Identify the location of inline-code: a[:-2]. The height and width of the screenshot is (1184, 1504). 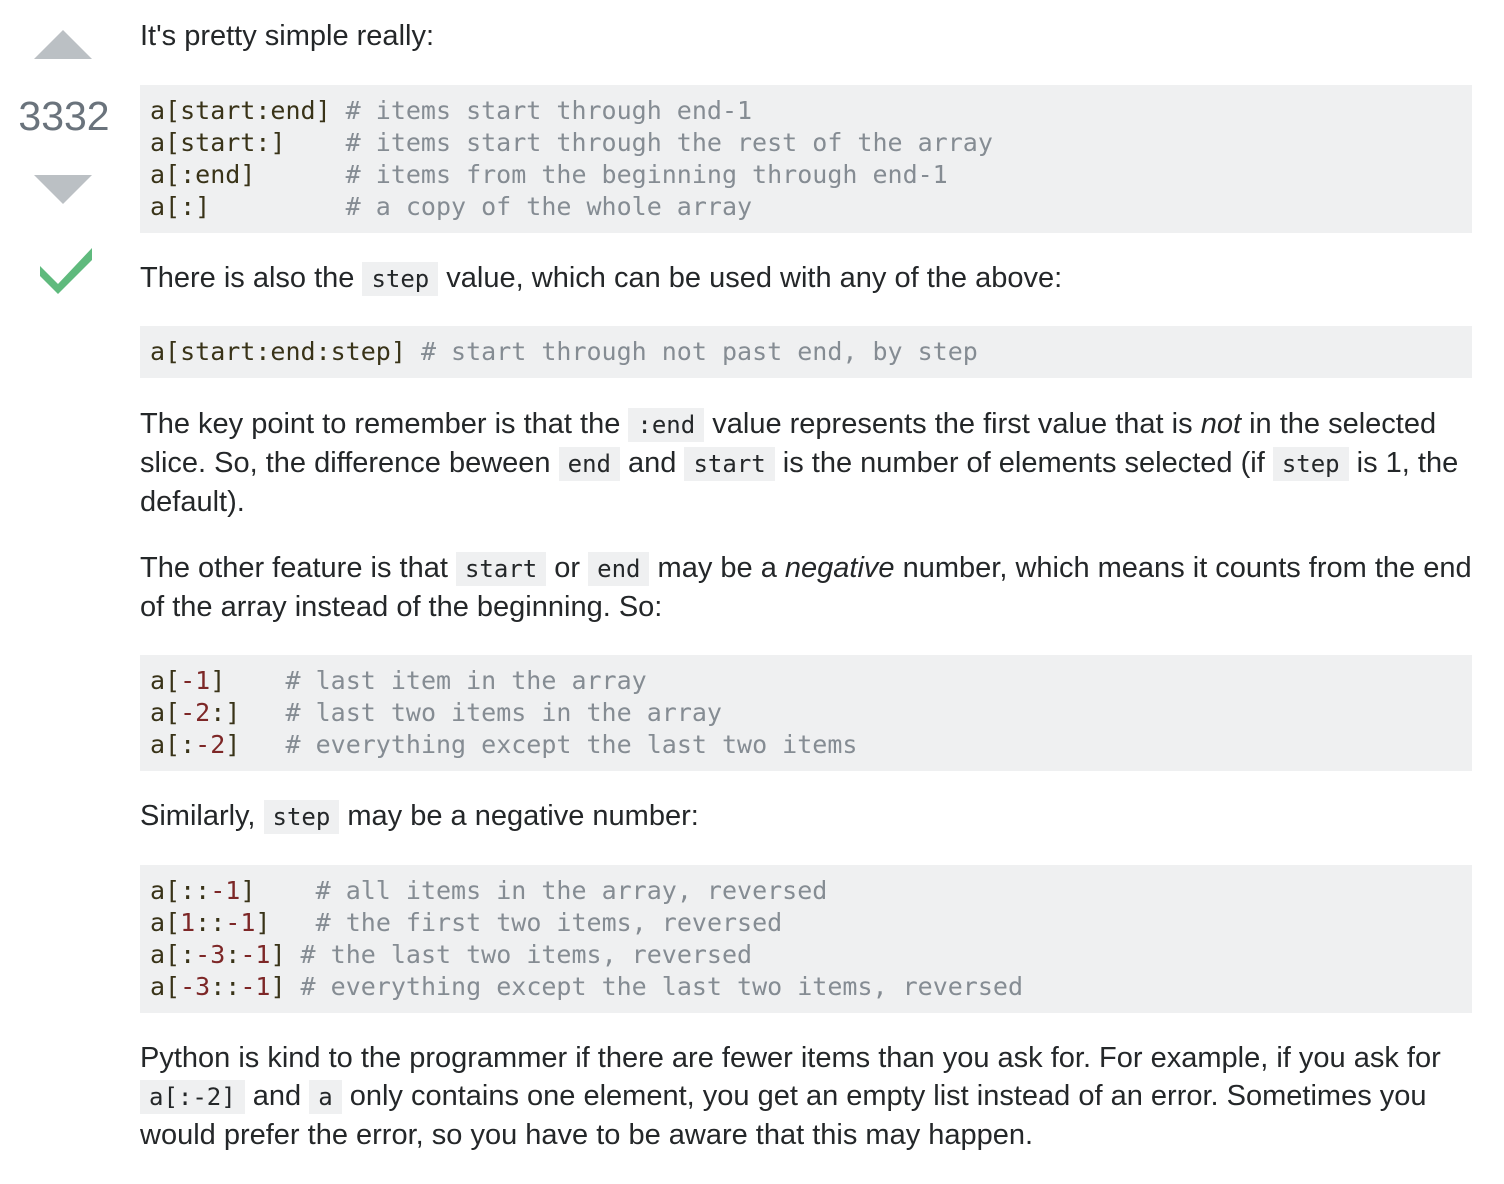
(192, 1097).